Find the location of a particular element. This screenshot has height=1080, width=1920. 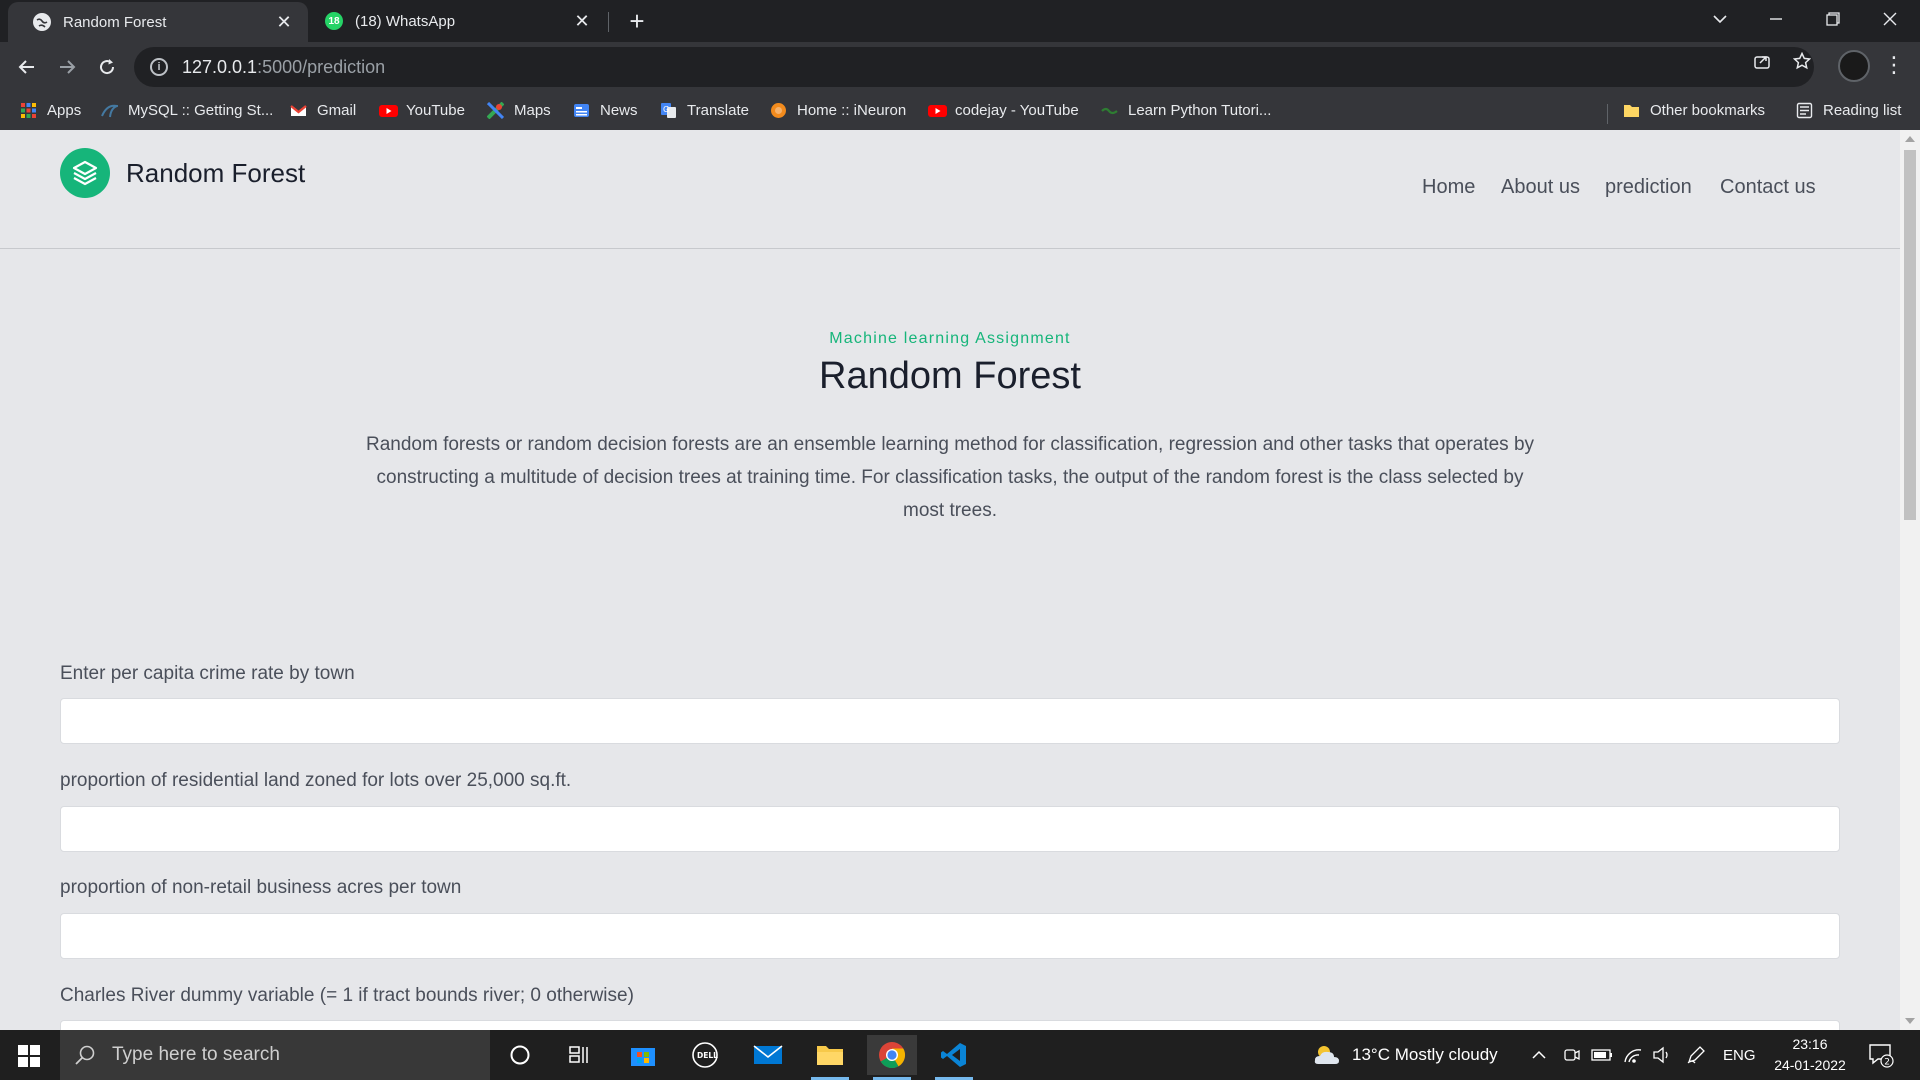

forward-button is located at coordinates (67, 67).